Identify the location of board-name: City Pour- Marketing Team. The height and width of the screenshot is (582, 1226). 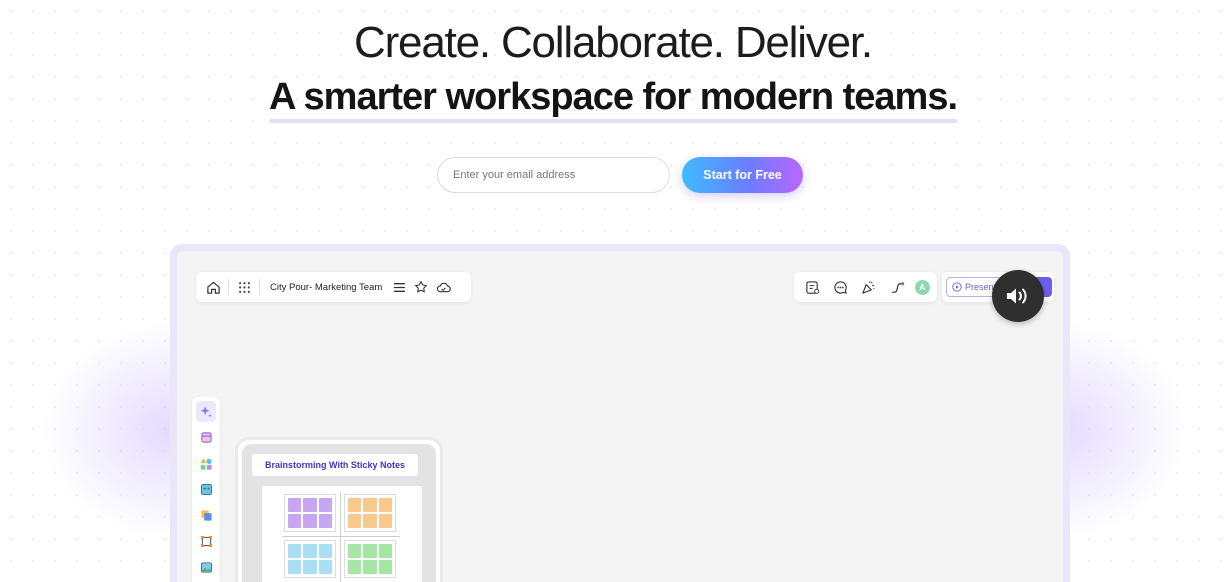
(326, 287).